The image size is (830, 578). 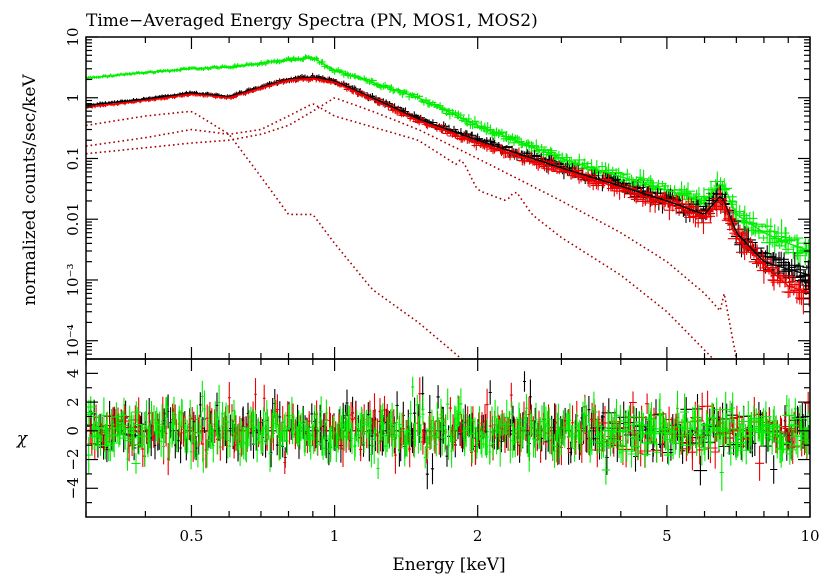 What do you see at coordinates (192, 536) in the screenshot?
I see `x-tick-label: 0.5` at bounding box center [192, 536].